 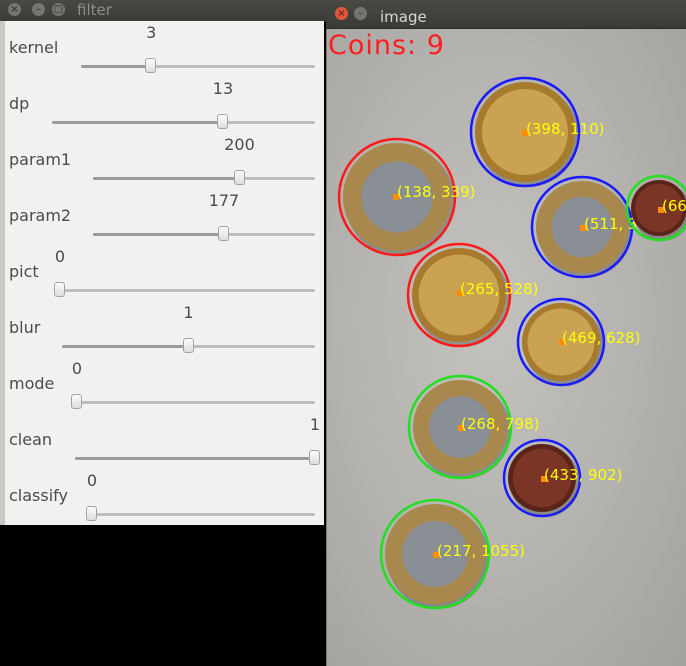 What do you see at coordinates (164, 49) in the screenshot?
I see `trackbar-kernel: kernel 3` at bounding box center [164, 49].